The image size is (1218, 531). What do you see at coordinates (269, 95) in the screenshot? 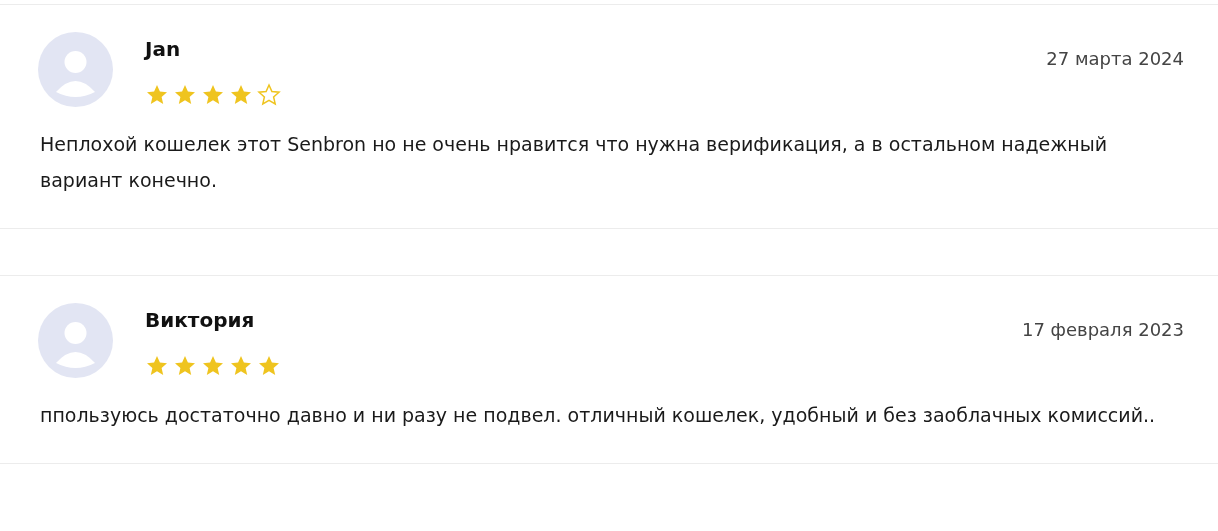
I see `empty-star-icon` at bounding box center [269, 95].